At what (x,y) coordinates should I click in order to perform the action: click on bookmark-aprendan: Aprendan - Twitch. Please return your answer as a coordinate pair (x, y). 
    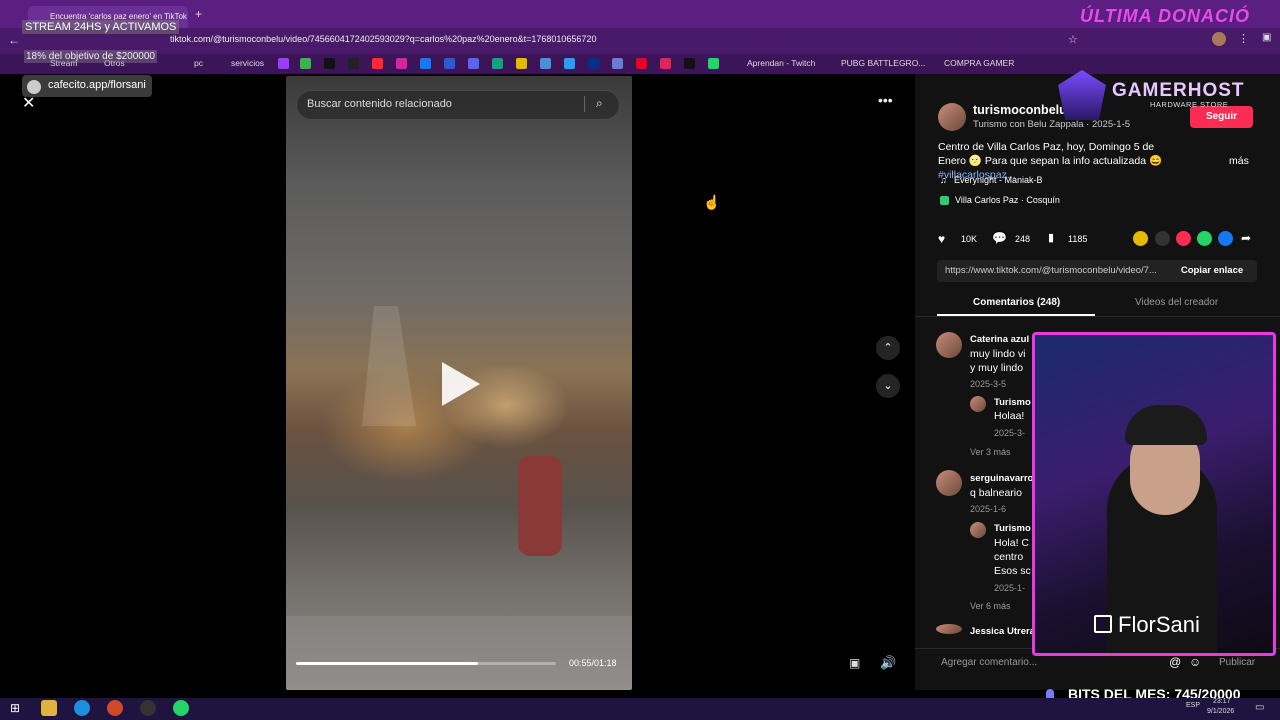
    Looking at the image, I should click on (781, 63).